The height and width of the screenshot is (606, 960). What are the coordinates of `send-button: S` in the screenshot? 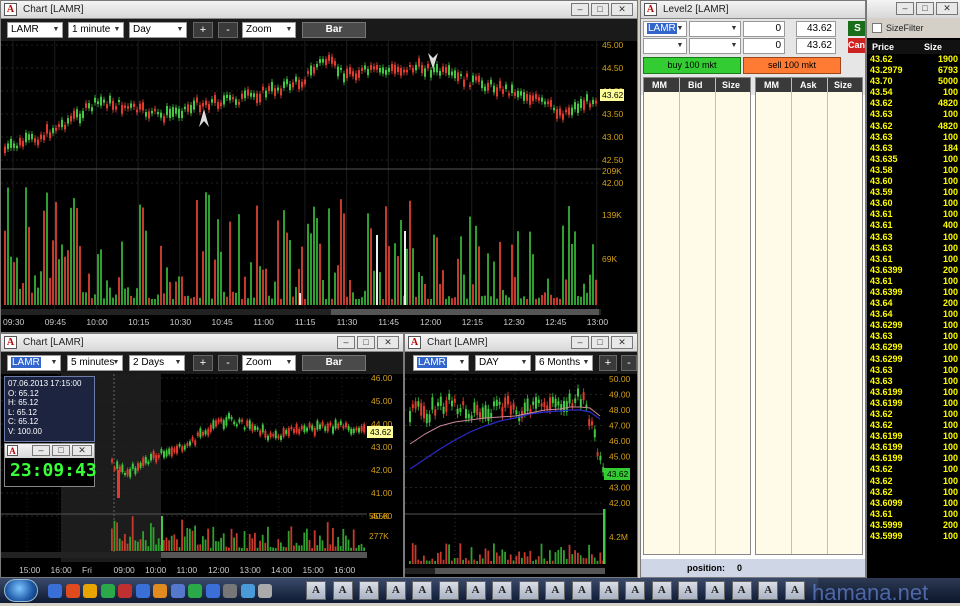 It's located at (856, 28).